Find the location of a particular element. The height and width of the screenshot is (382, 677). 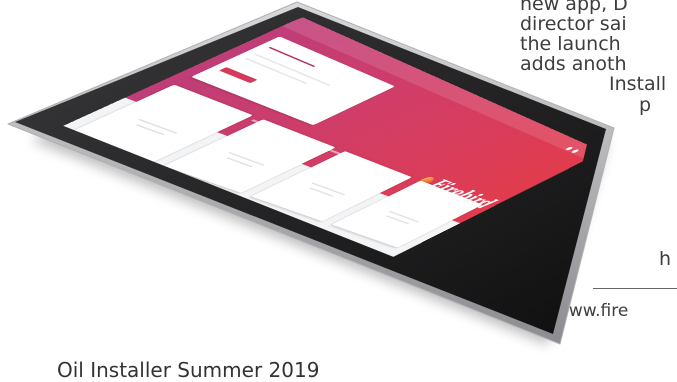

hero-card-button is located at coordinates (238, 75).